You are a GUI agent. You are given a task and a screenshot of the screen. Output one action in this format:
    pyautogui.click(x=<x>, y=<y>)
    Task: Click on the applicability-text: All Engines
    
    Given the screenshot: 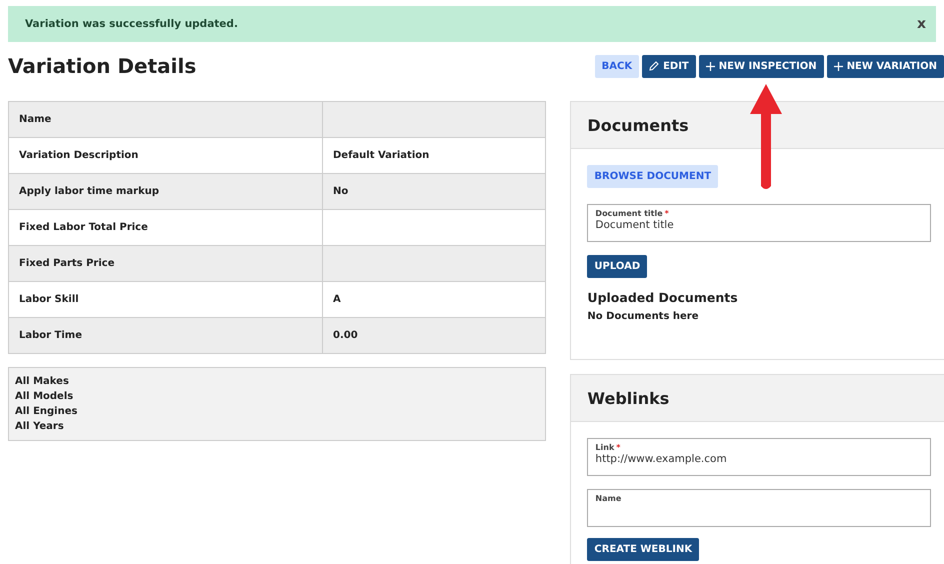 What is the action you would take?
    pyautogui.click(x=46, y=411)
    